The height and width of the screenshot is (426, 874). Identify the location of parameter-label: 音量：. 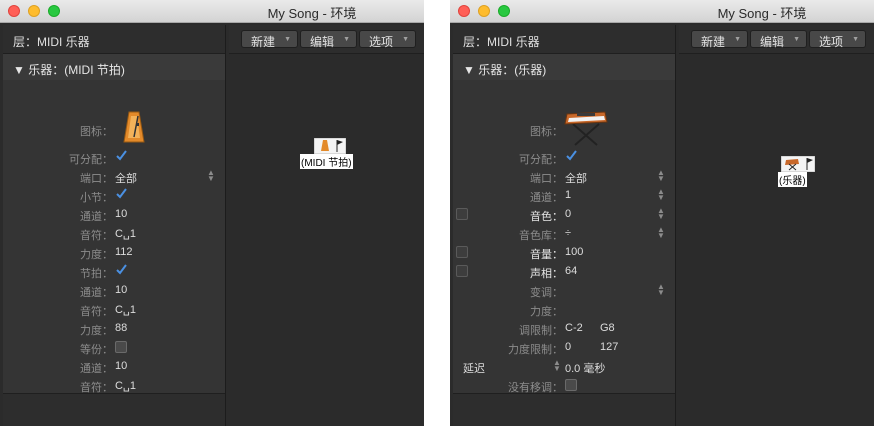
(546, 255).